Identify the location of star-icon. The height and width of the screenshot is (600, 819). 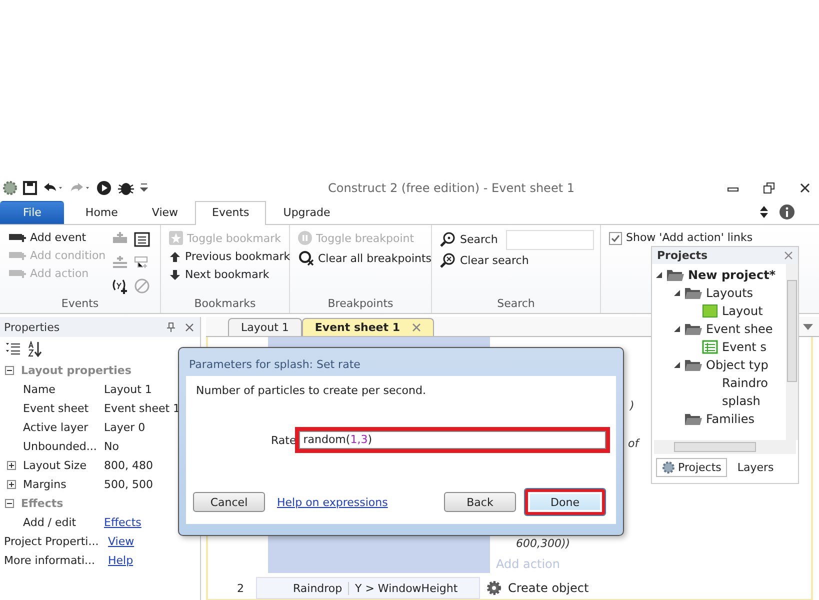
(176, 238).